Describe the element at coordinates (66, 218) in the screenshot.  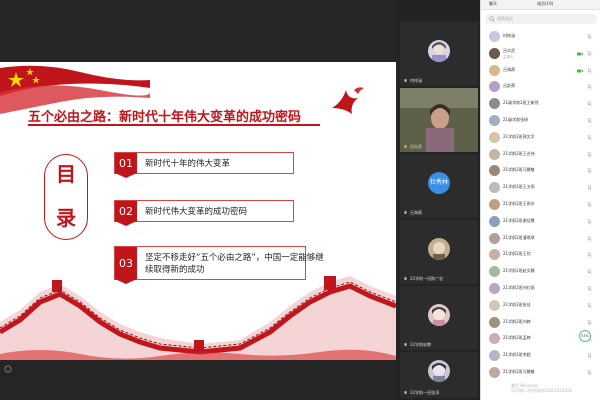
I see `toc-char-2: 录` at that location.